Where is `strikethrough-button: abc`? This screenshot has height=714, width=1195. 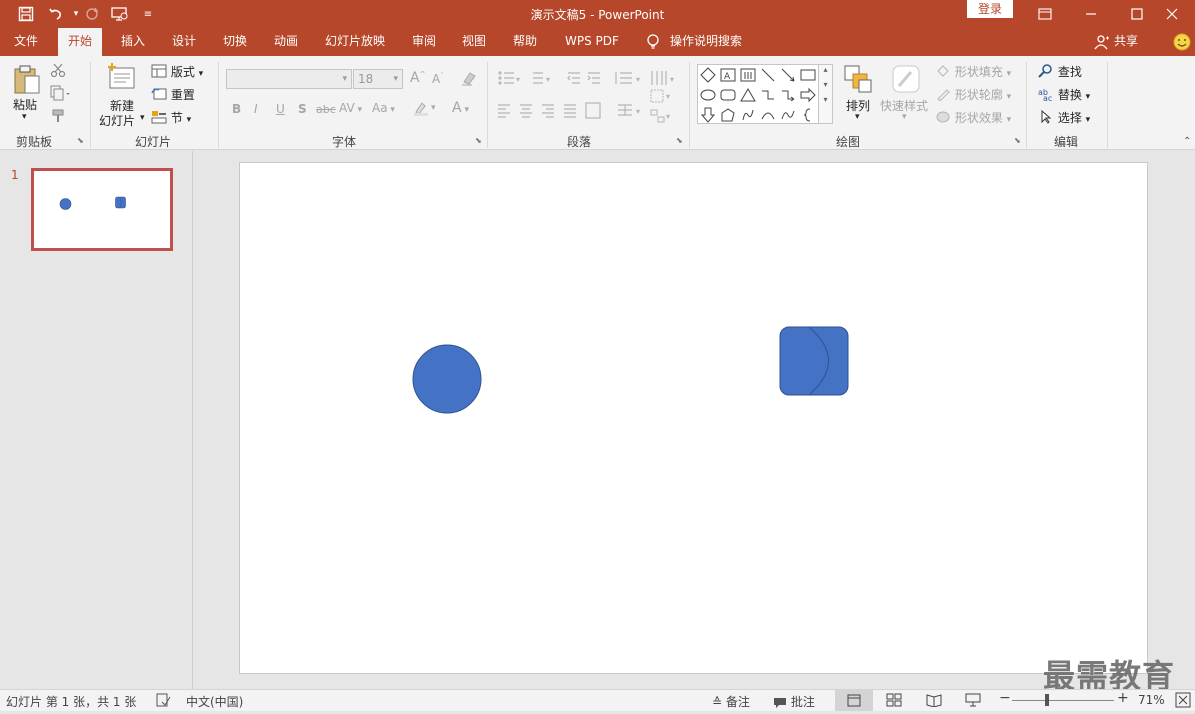 strikethrough-button: abc is located at coordinates (326, 109).